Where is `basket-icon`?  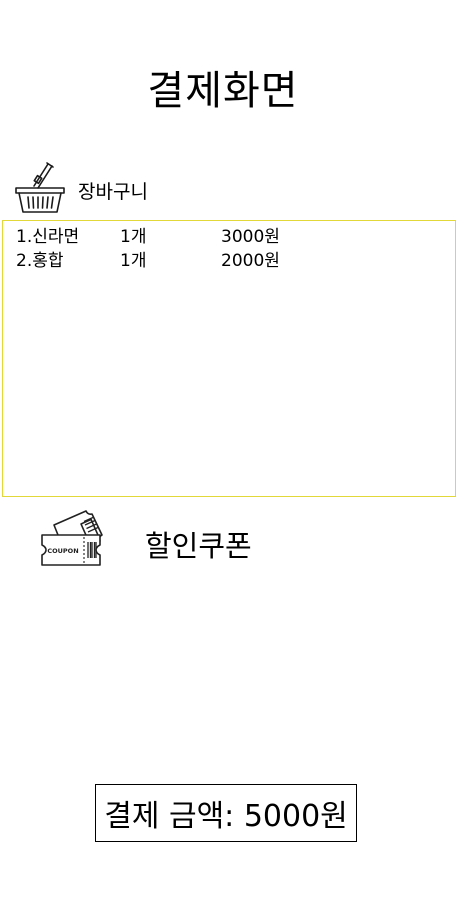
basket-icon is located at coordinates (40, 187).